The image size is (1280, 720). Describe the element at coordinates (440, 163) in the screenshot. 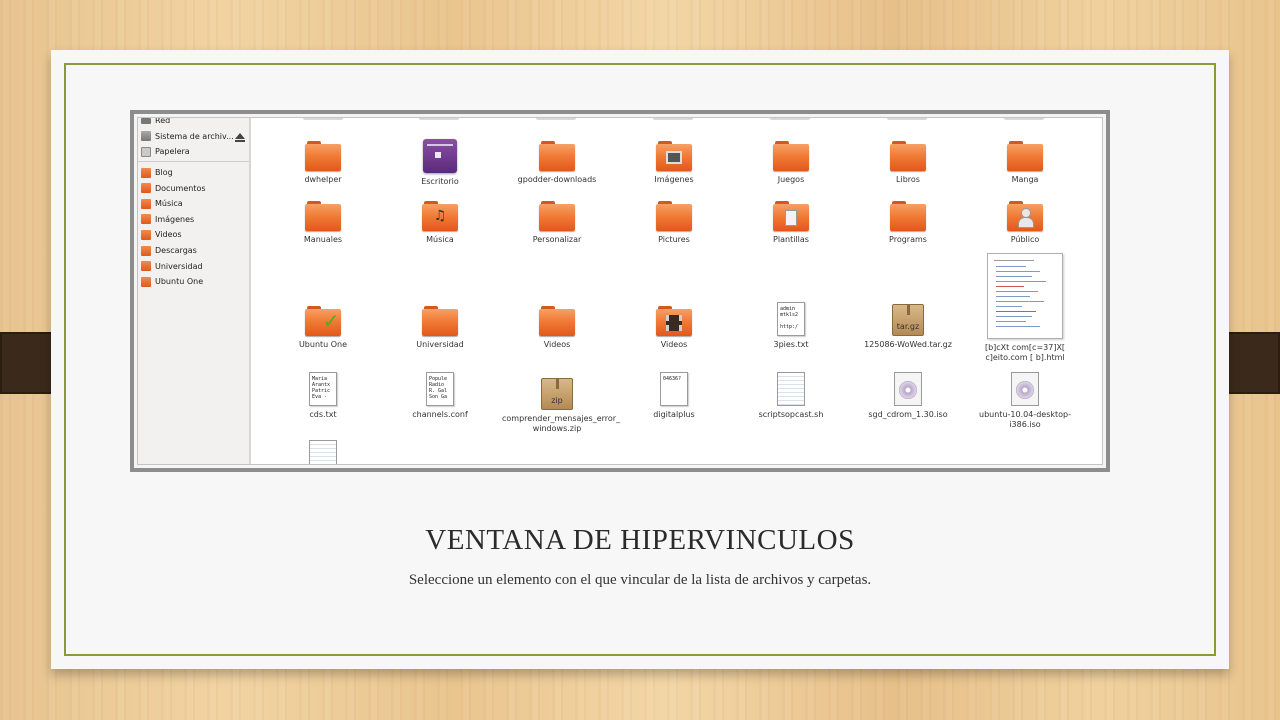

I see `file-item: Escritorio` at that location.